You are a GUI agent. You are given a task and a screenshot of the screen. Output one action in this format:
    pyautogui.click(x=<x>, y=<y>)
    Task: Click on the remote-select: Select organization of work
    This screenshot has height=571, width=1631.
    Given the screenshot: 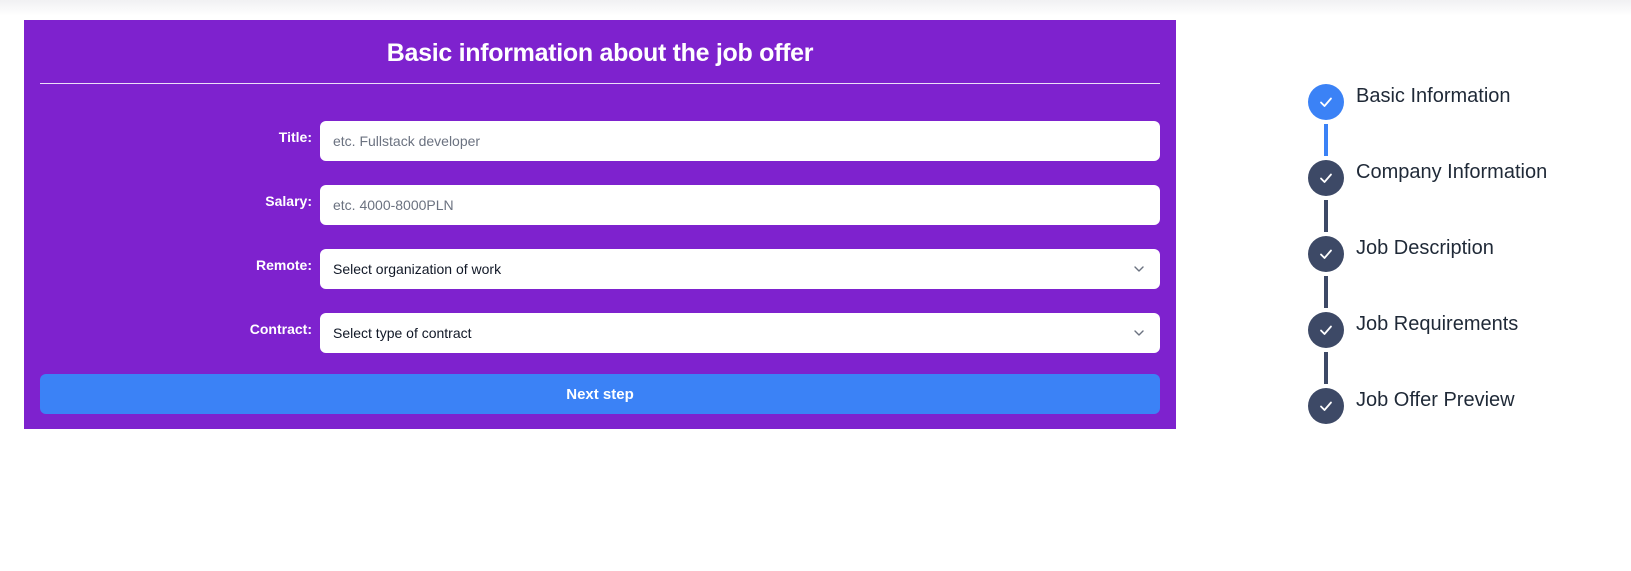 What is the action you would take?
    pyautogui.click(x=740, y=269)
    